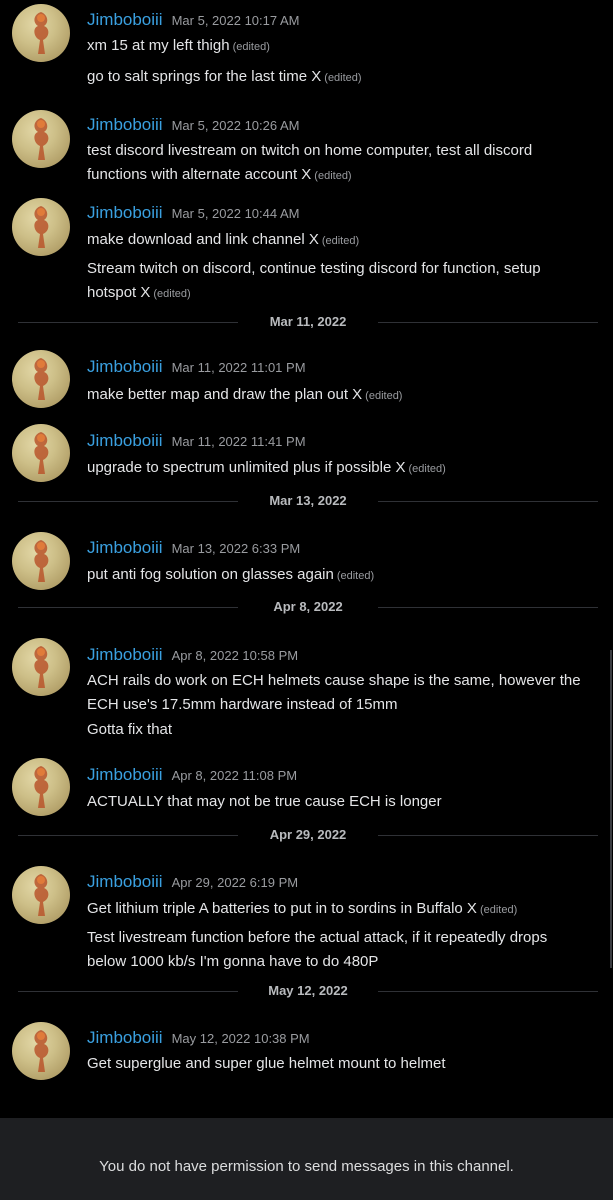  I want to click on date-divider: May 12, 2022, so click(308, 992).